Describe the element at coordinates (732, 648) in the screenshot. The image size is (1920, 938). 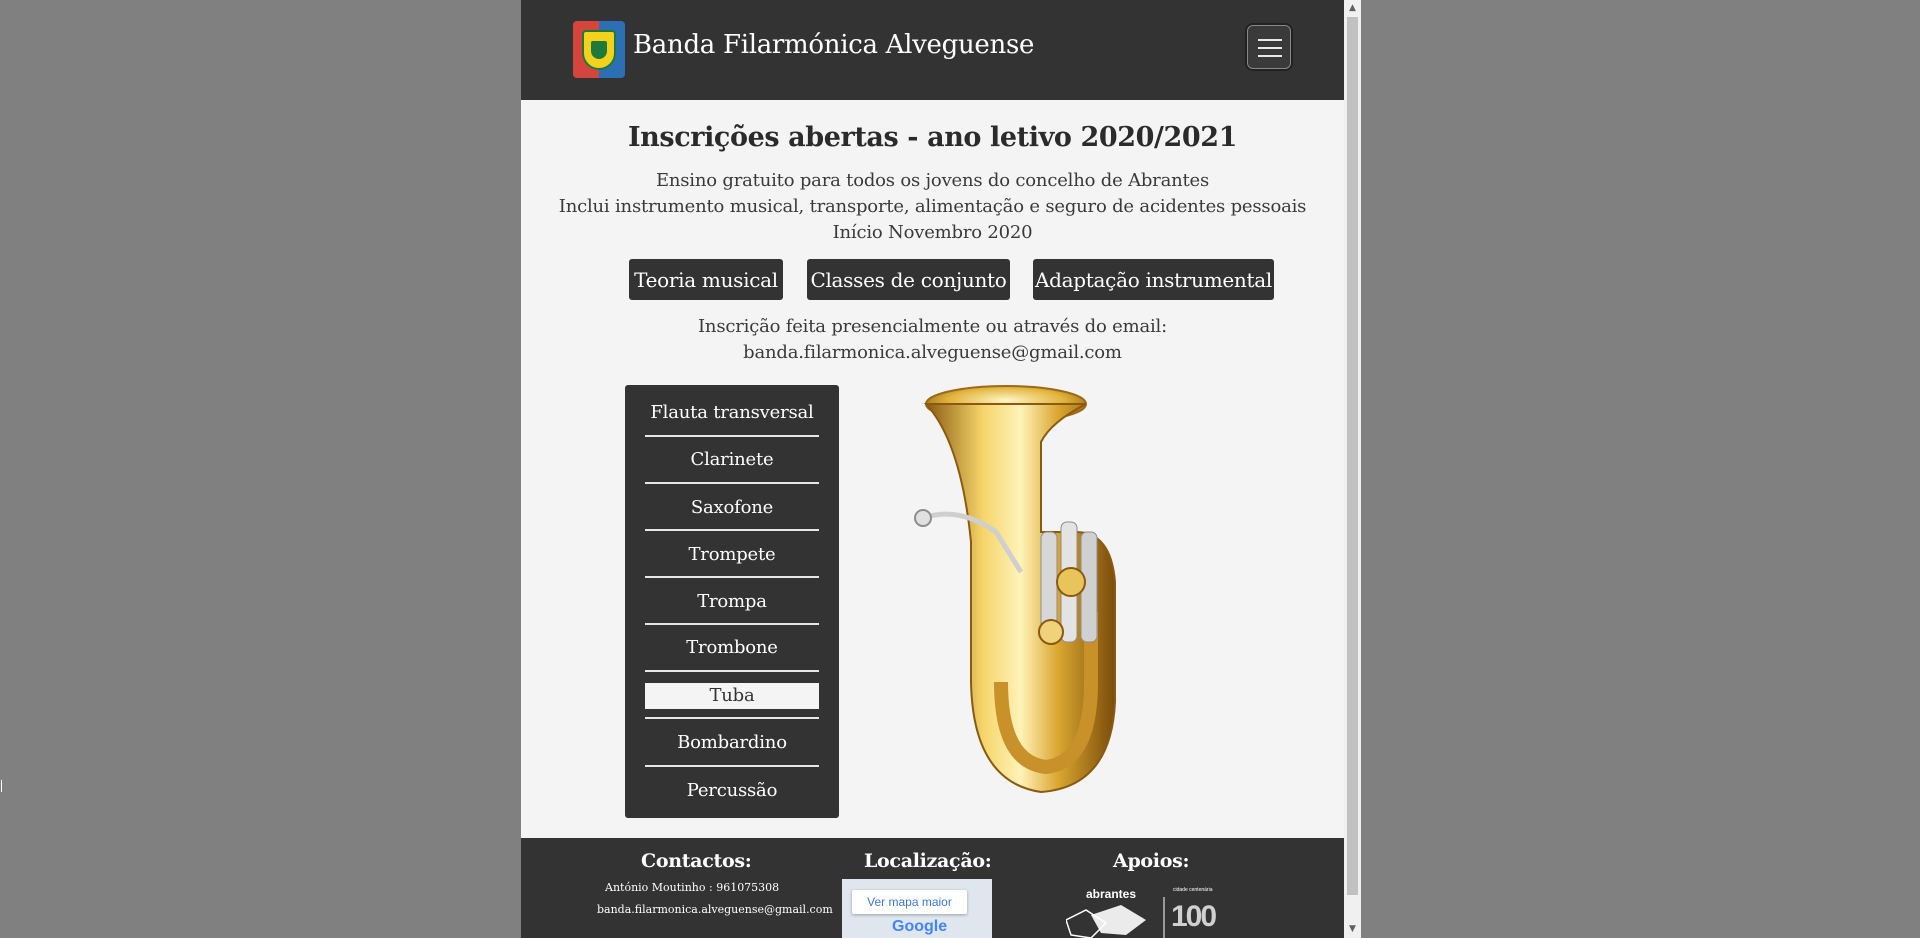
I see `instrument-item-trombone: Trombone` at that location.